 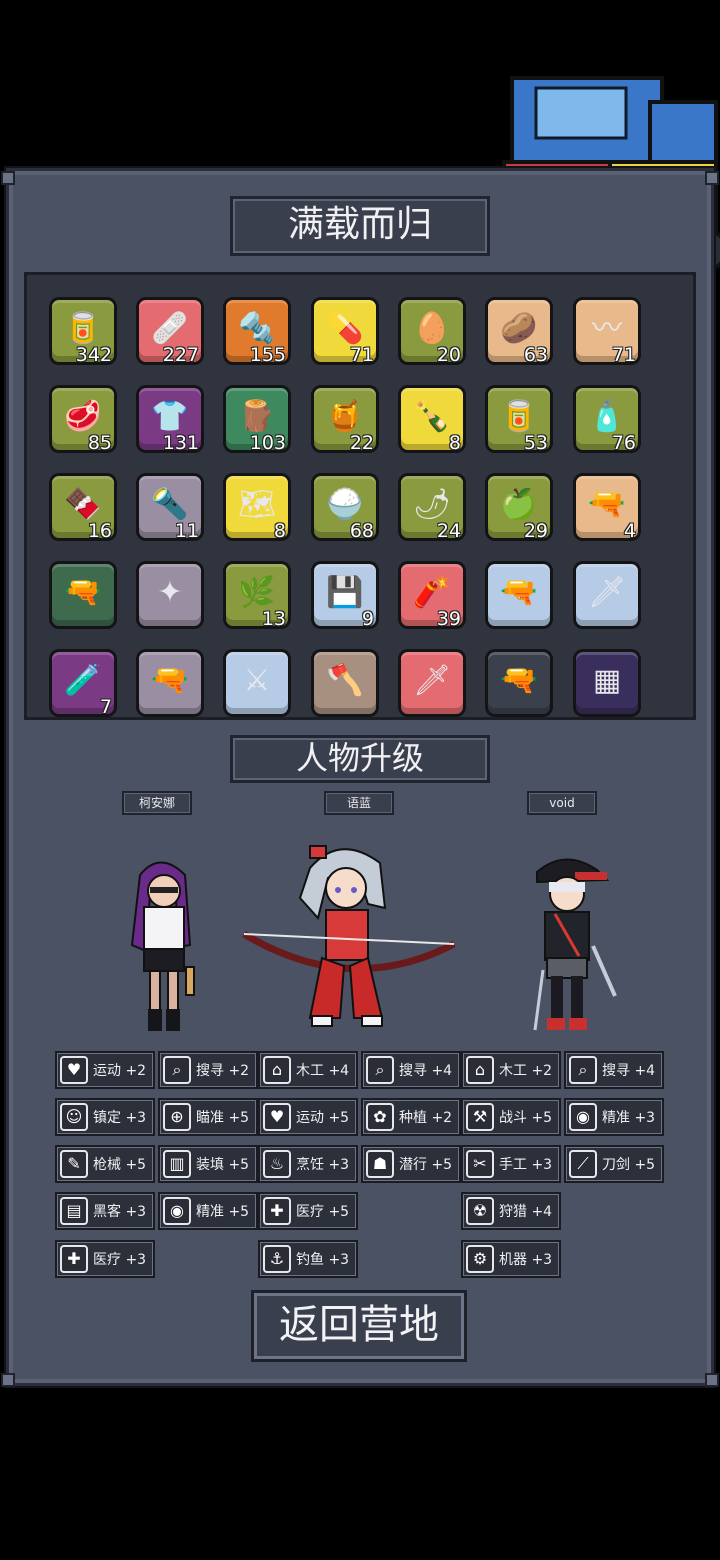 I want to click on skill-label: 烹饪 +3, so click(x=323, y=1165).